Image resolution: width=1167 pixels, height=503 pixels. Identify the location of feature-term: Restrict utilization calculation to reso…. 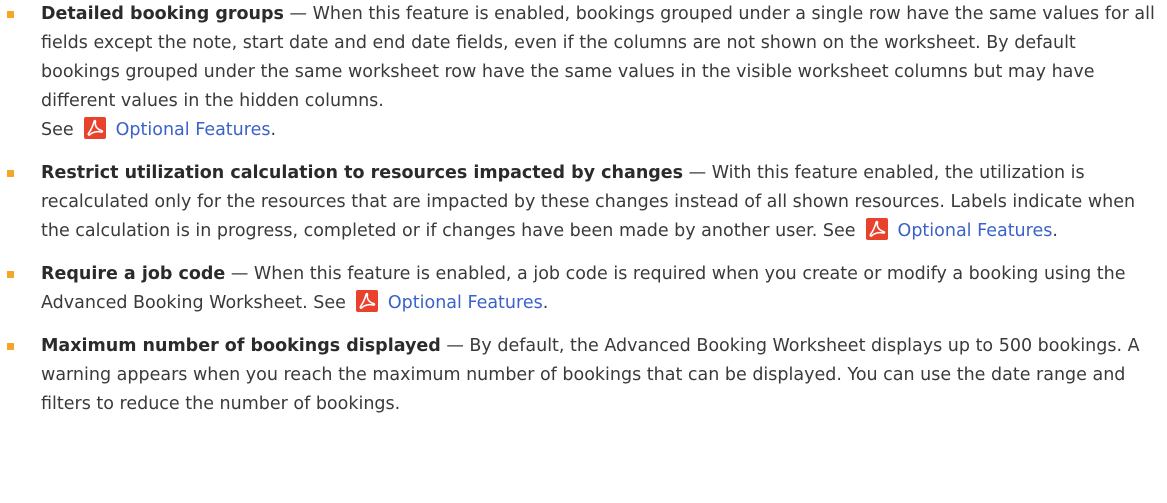
(362, 173).